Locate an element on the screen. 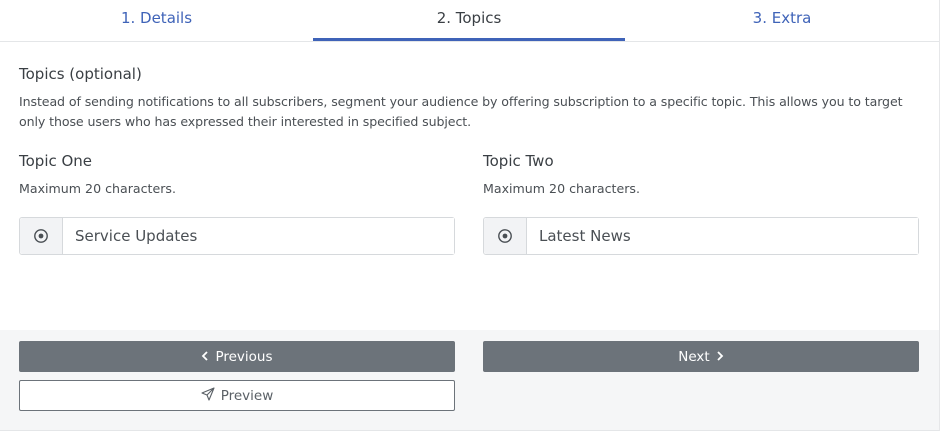 Image resolution: width=941 pixels, height=431 pixels. topic-one-label: Topic One is located at coordinates (56, 161).